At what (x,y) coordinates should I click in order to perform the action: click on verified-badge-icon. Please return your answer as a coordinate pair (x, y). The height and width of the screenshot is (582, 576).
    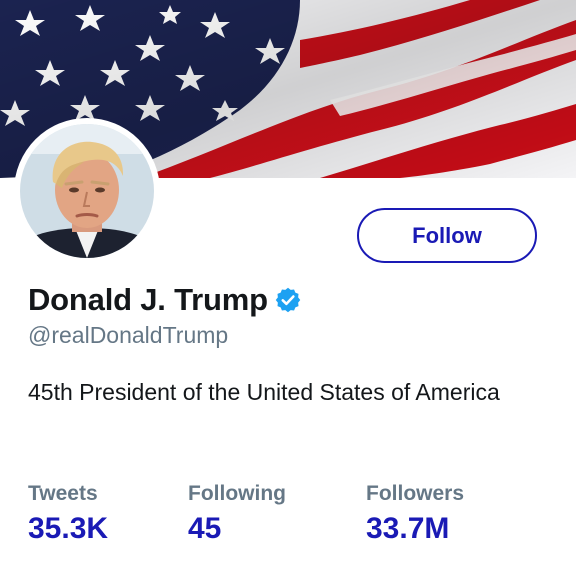
    Looking at the image, I should click on (288, 300).